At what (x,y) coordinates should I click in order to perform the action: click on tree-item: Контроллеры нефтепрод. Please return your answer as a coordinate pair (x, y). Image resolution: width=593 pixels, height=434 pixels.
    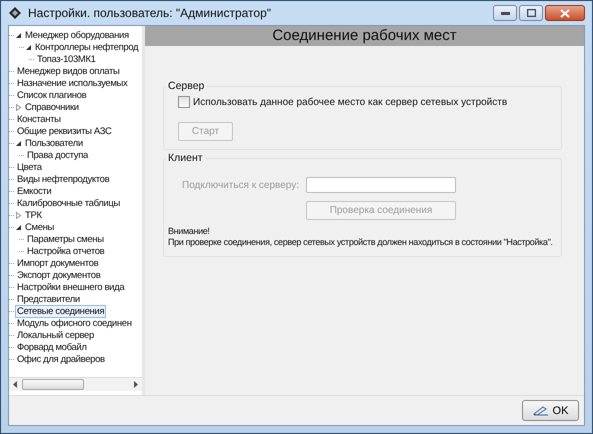
    Looking at the image, I should click on (86, 47).